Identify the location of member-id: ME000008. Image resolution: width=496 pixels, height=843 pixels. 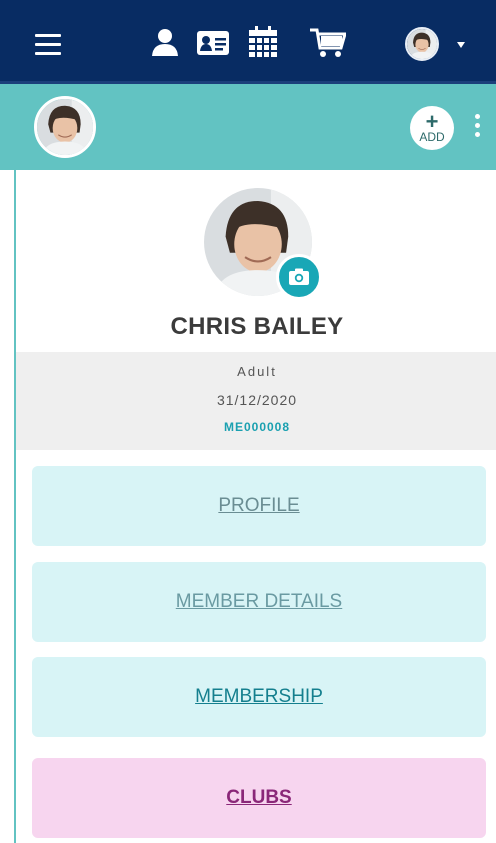
(257, 427).